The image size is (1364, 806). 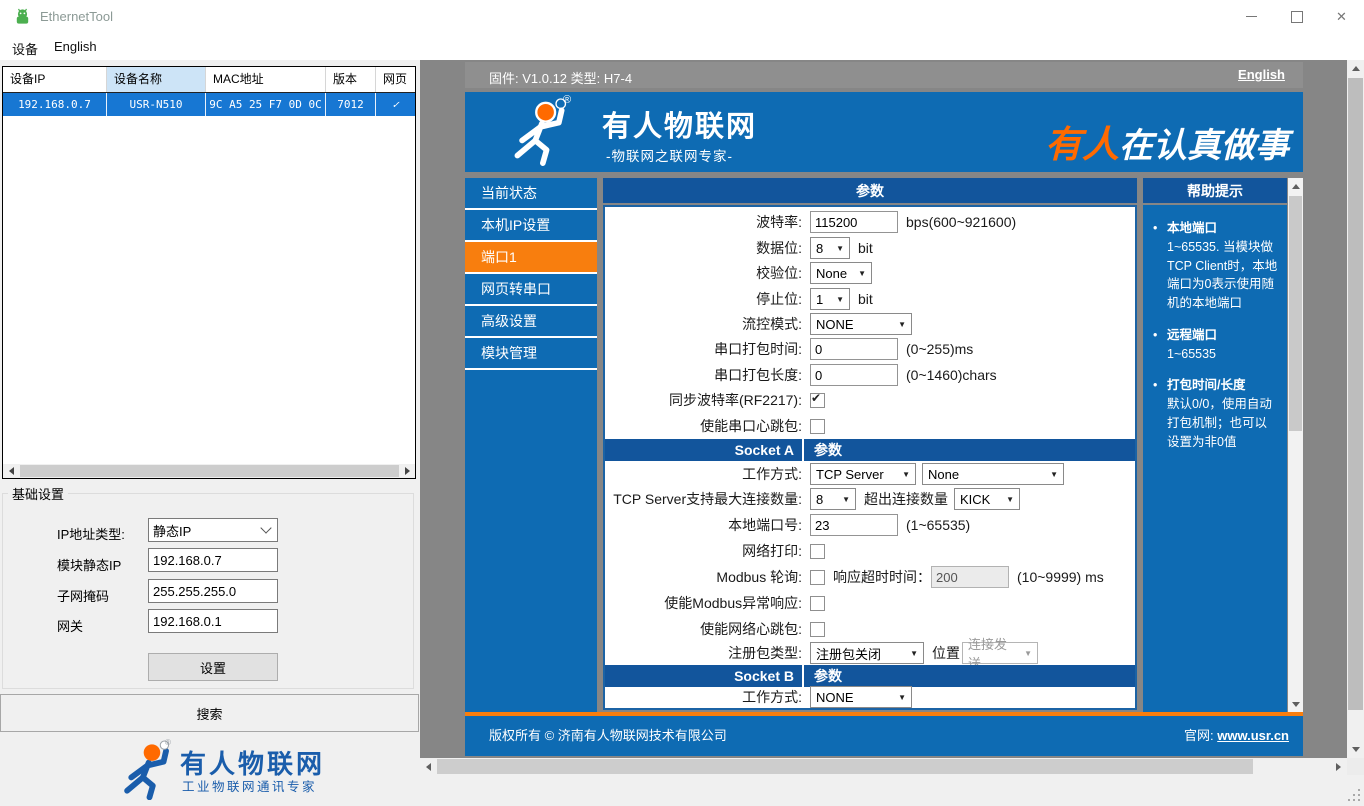 What do you see at coordinates (395, 79) in the screenshot?
I see `col-web: 网页` at bounding box center [395, 79].